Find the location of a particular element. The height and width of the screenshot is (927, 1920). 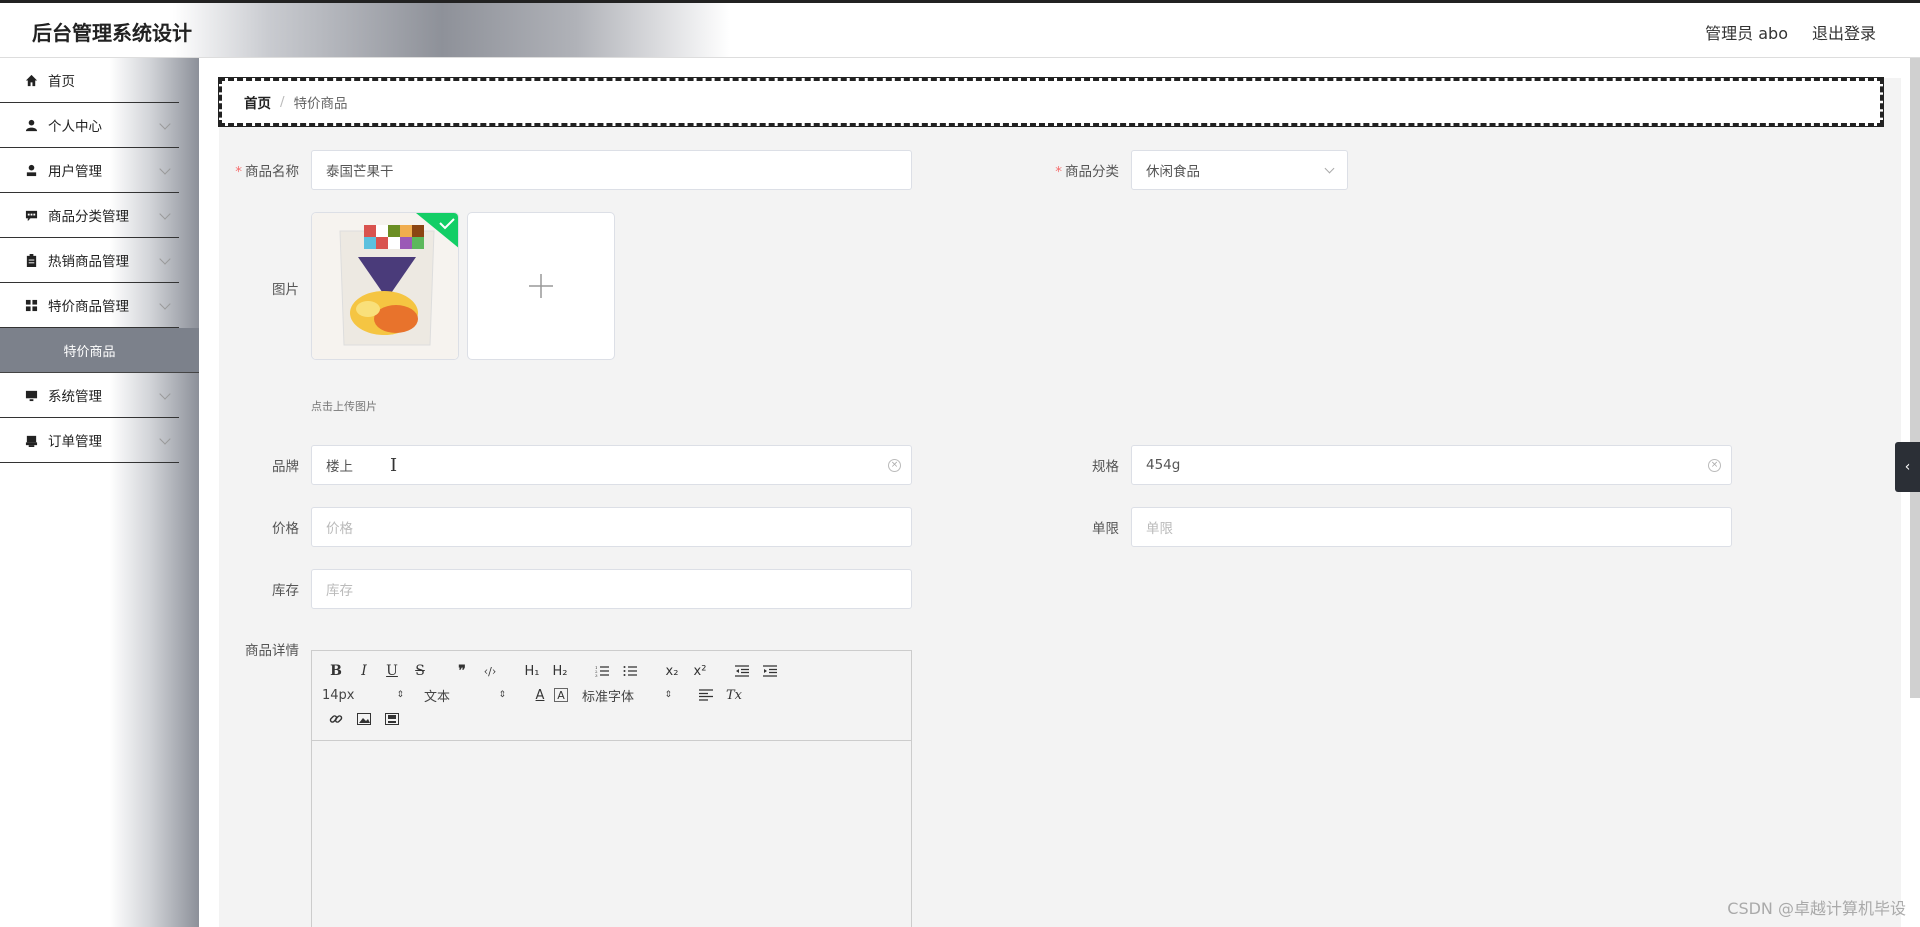

link-icon is located at coordinates (336, 719).